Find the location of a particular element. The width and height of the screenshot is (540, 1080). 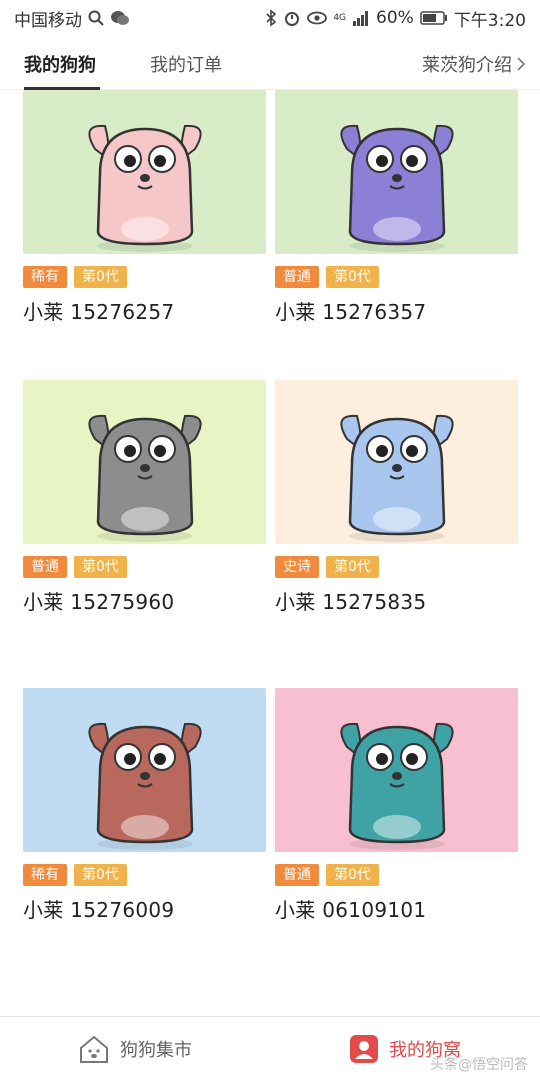

dog-name: 小莱 15275835 is located at coordinates (351, 602).